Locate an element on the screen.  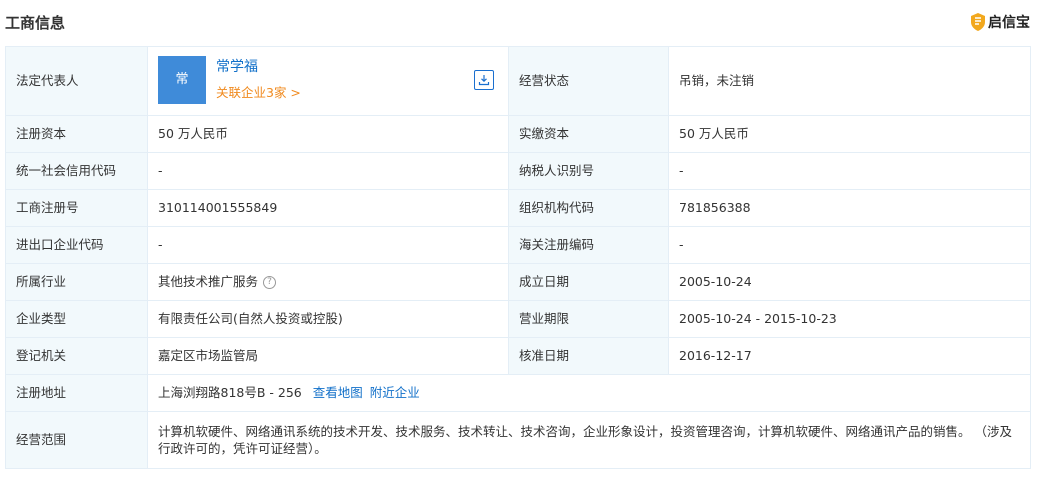
table-row: 登记机关 嘉定区市场监管局 核准日期 2016-12-17 is located at coordinates (518, 356).